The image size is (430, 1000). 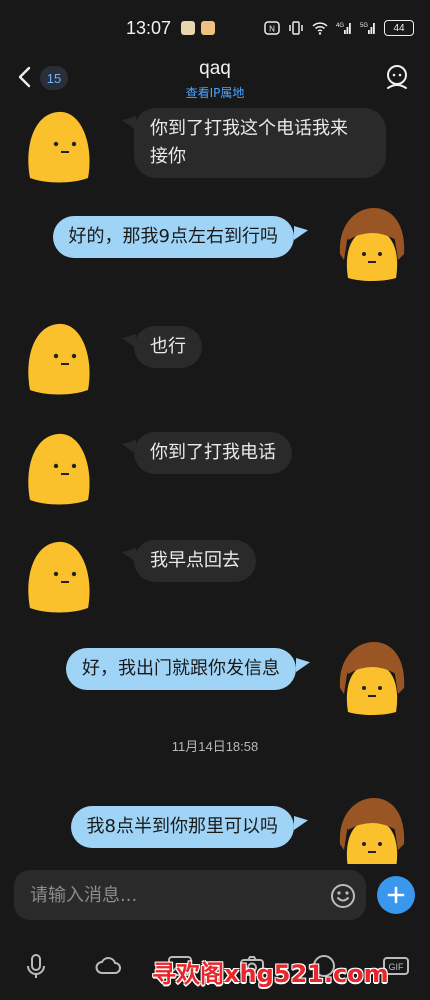 What do you see at coordinates (195, 561) in the screenshot?
I see `incoming-message-bubble: 我早点回去` at bounding box center [195, 561].